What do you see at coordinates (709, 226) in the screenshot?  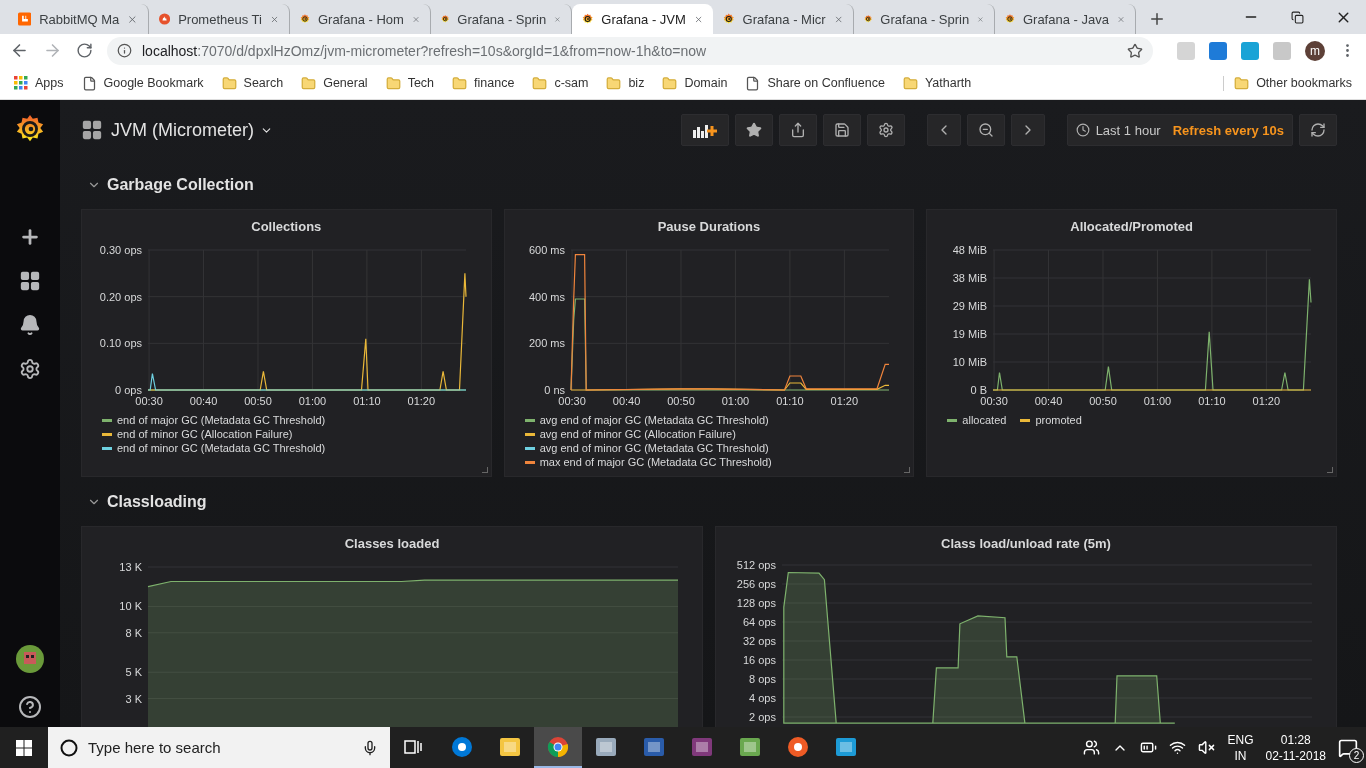 I see `panel-title: Pause Durations` at bounding box center [709, 226].